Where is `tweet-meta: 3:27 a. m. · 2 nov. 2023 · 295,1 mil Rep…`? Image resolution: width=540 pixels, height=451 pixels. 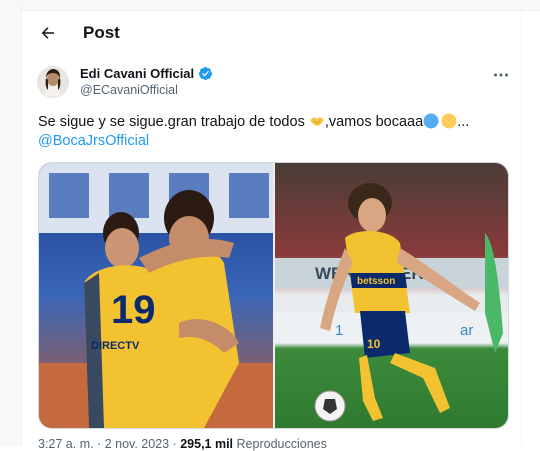
tweet-meta: 3:27 a. m. · 2 nov. 2023 · 295,1 mil Rep… is located at coordinates (182, 444).